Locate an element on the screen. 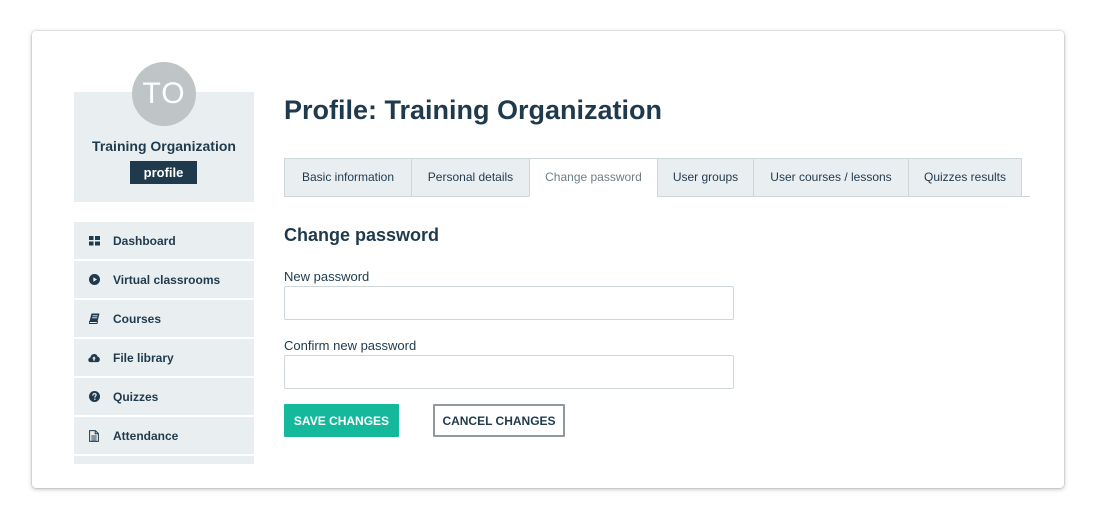  grid-icon is located at coordinates (94, 241).